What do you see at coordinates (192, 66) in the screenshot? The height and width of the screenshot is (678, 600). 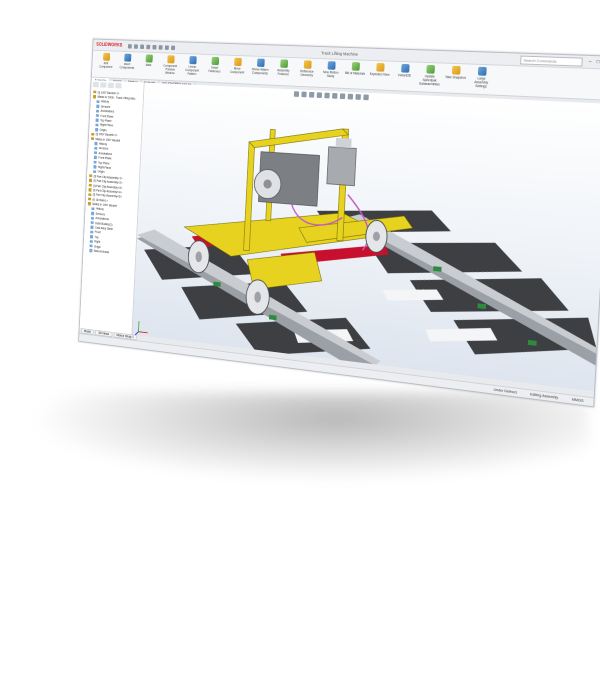 I see `ribbon-button-linear-pattern: Linear Component Pattern` at bounding box center [192, 66].